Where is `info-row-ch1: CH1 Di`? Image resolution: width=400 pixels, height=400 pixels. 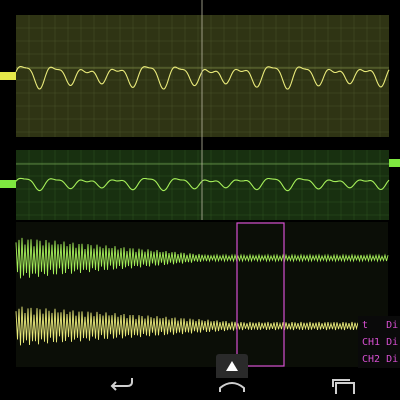 info-row-ch1: CH1 Di is located at coordinates (380, 342).